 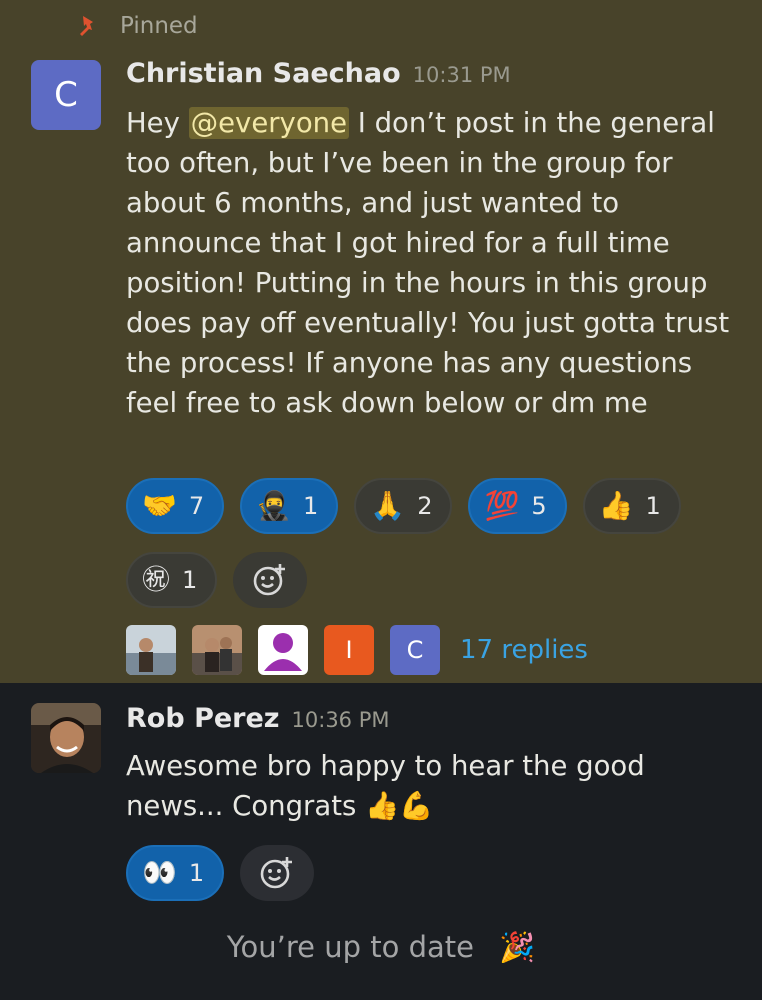 What do you see at coordinates (203, 718) in the screenshot?
I see `author-name-2: Rob Perez` at bounding box center [203, 718].